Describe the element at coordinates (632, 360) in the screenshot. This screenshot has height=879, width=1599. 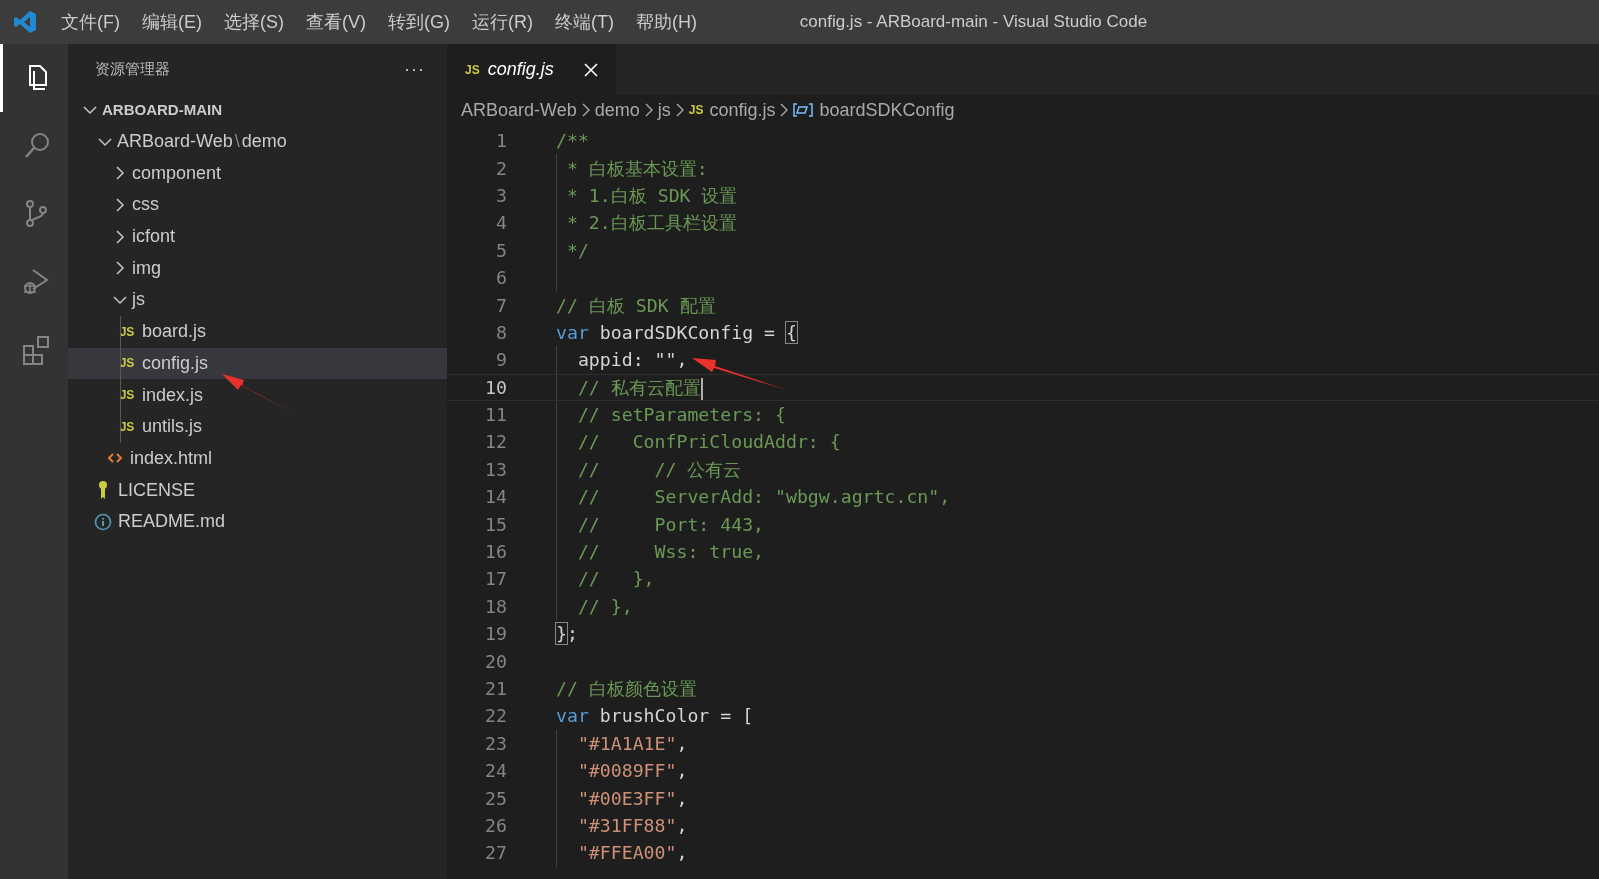
I see `code-line: appid: "",` at that location.